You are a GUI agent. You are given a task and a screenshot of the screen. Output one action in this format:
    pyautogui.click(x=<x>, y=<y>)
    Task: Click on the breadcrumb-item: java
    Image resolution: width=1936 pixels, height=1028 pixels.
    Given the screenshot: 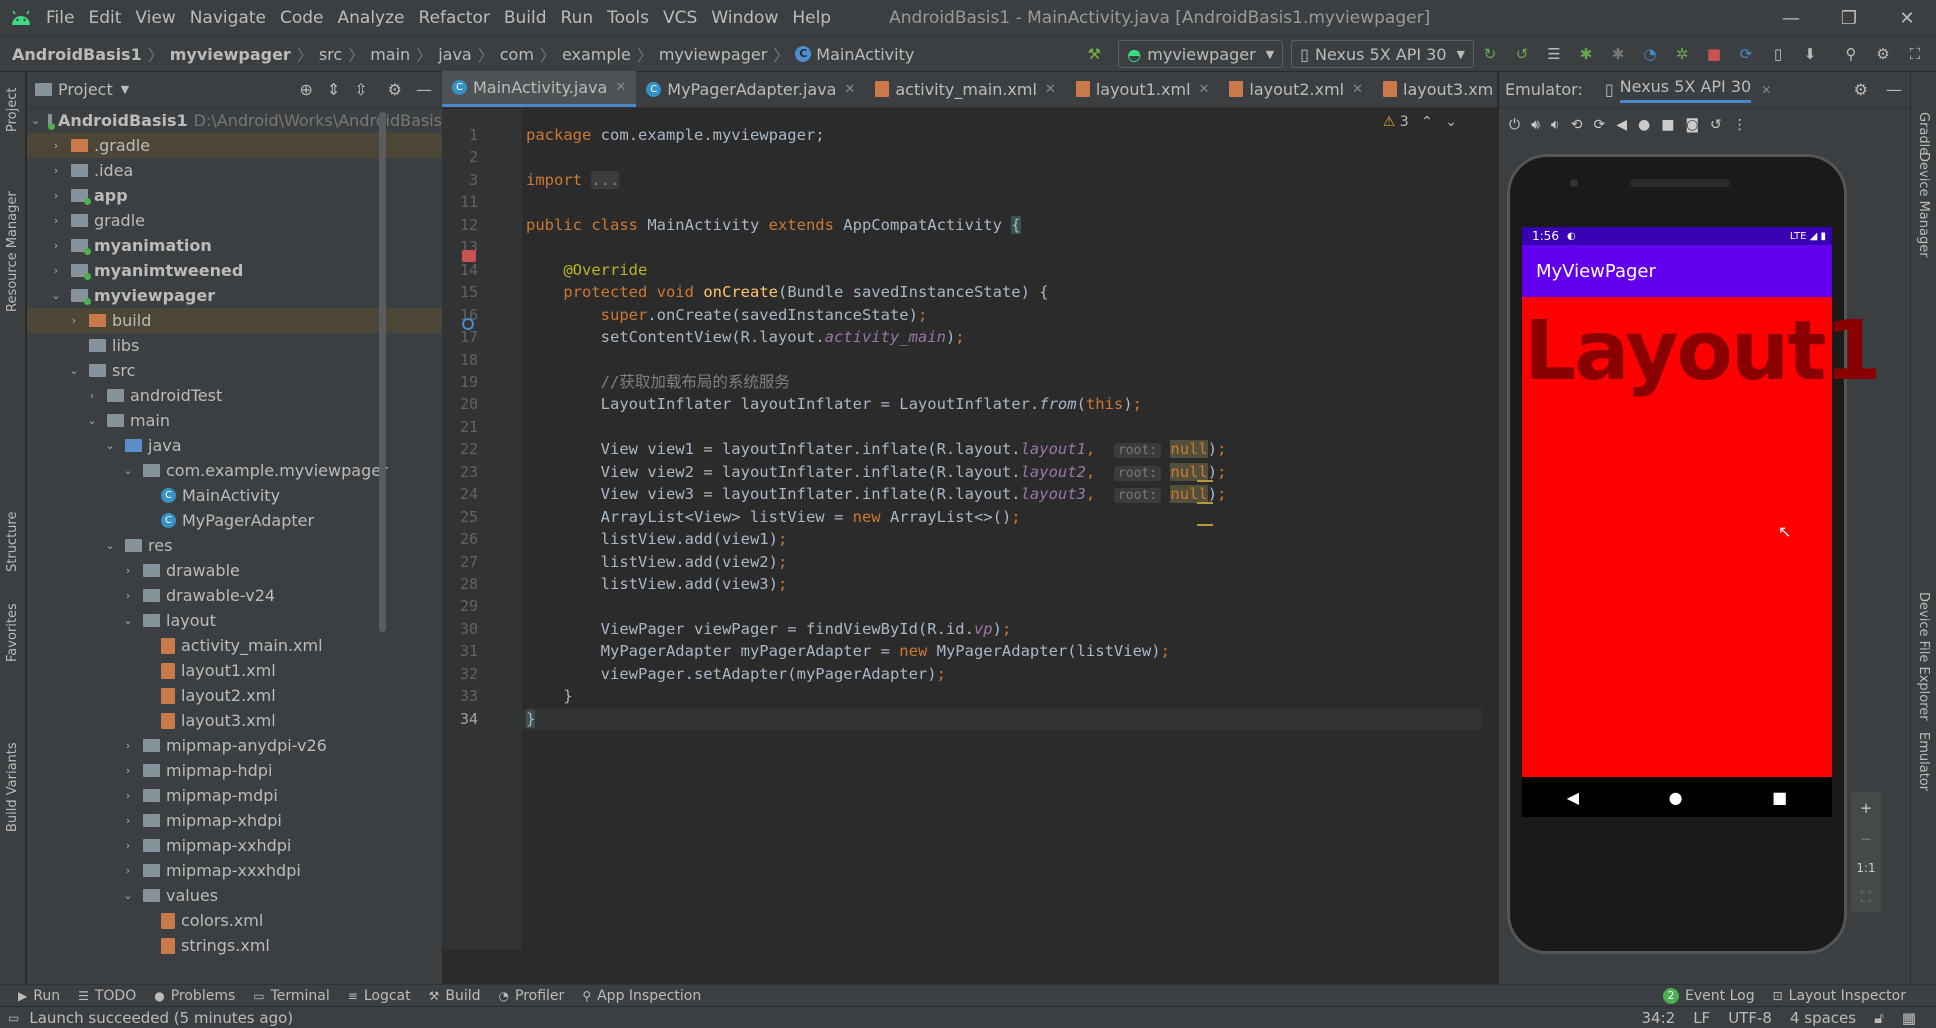 What is the action you would take?
    pyautogui.click(x=455, y=54)
    